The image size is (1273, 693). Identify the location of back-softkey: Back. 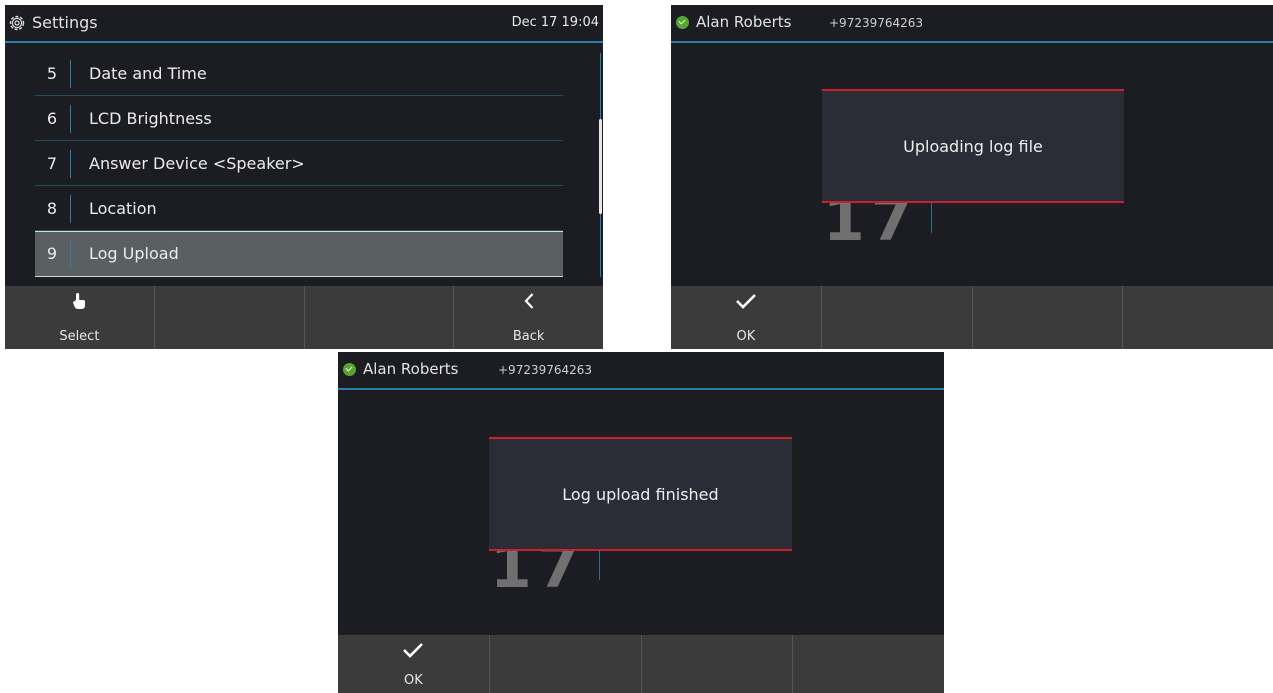
(528, 317).